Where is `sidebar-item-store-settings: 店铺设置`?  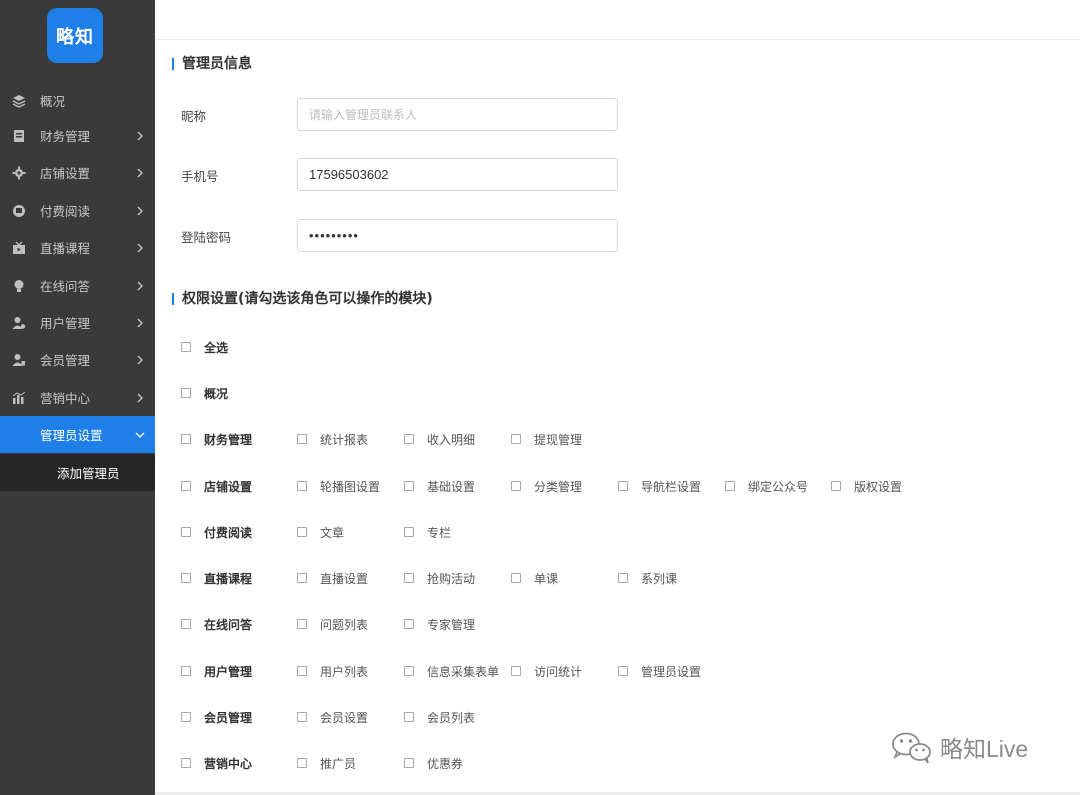 sidebar-item-store-settings: 店铺设置 is located at coordinates (77, 172).